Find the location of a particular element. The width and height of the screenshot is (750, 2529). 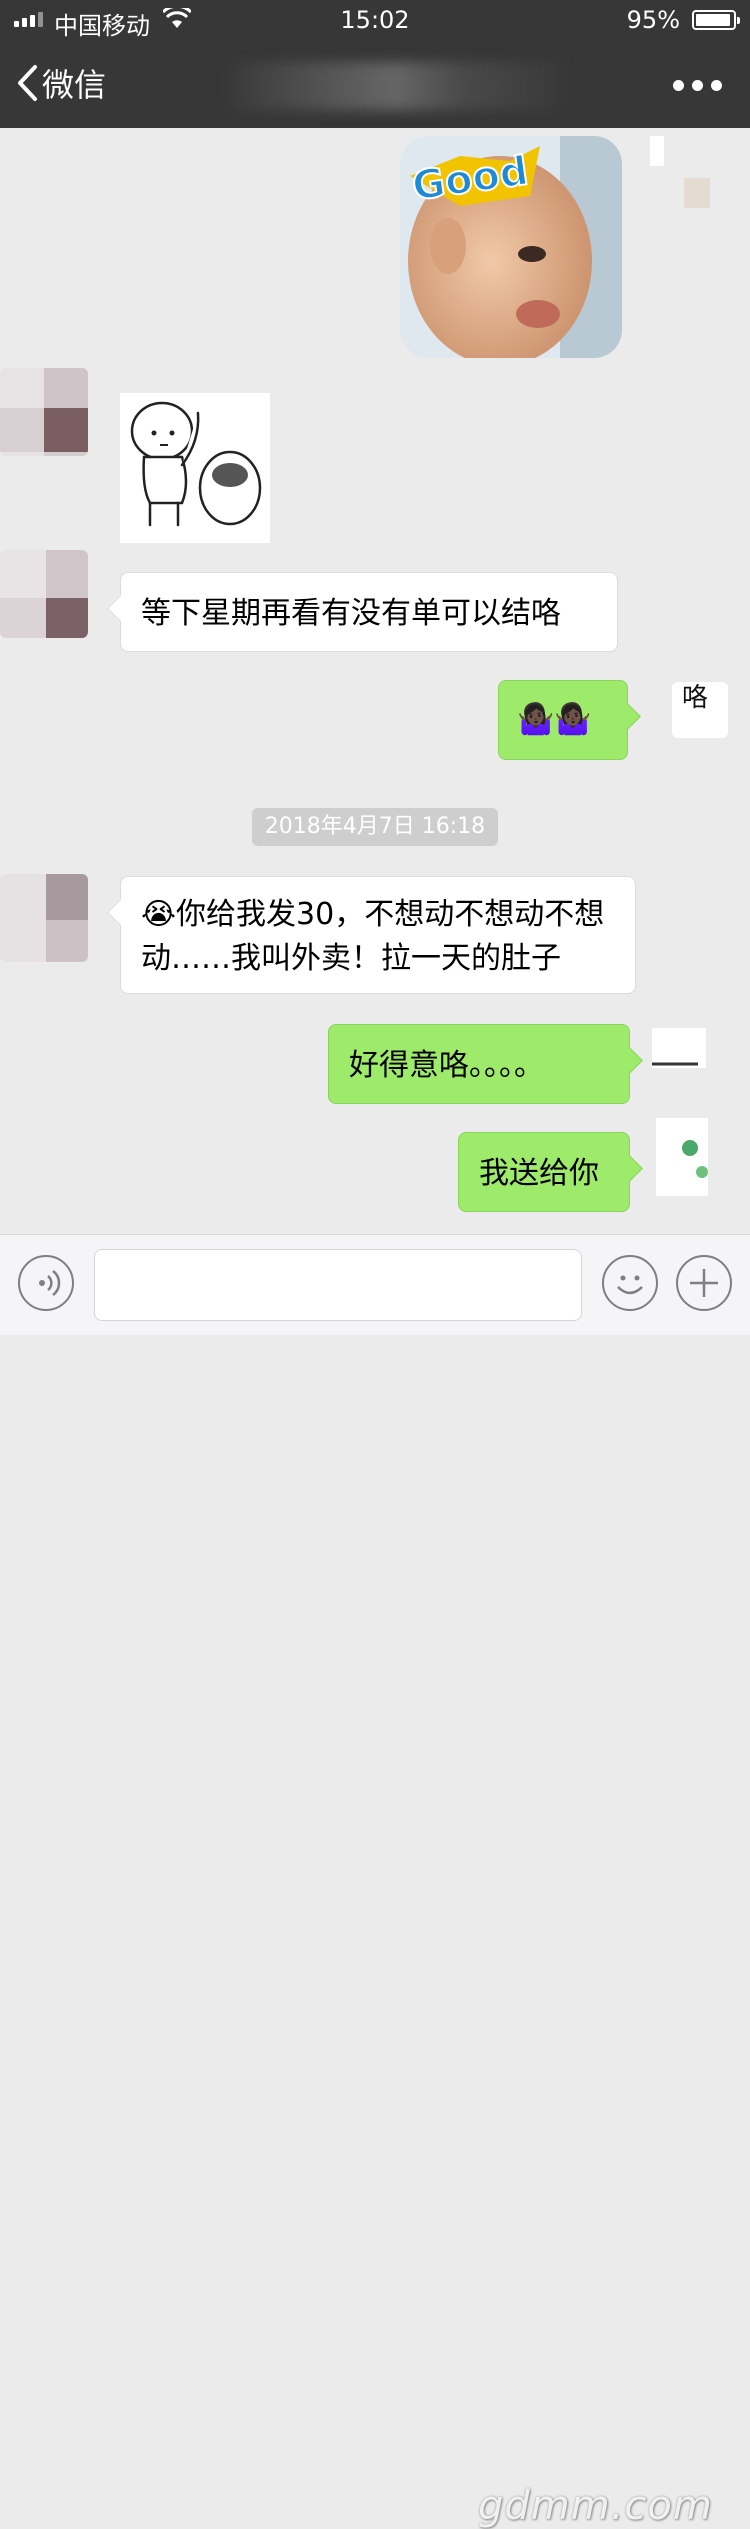

message-input is located at coordinates (338, 1285).